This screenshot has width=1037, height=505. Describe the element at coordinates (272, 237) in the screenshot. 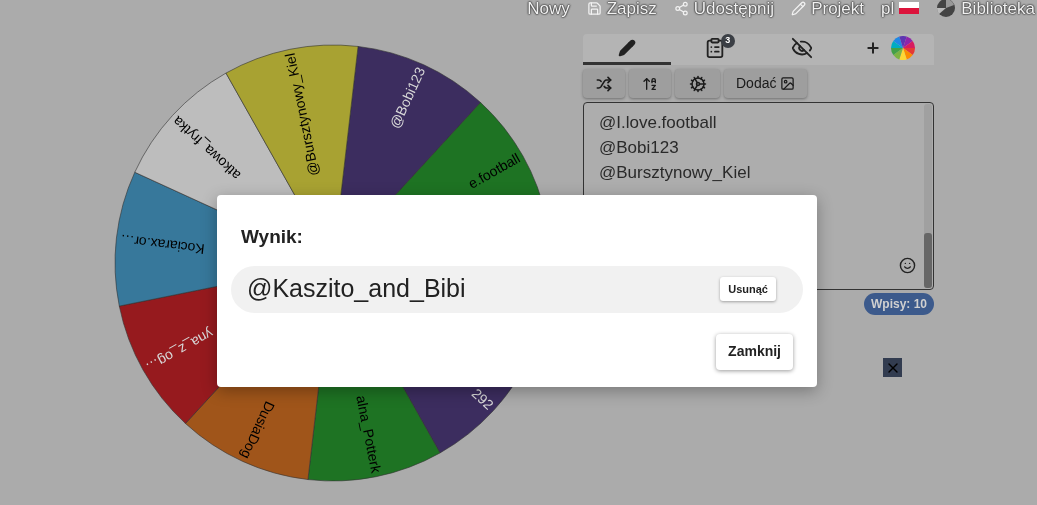

I see `dialog-title: Wynik:` at that location.